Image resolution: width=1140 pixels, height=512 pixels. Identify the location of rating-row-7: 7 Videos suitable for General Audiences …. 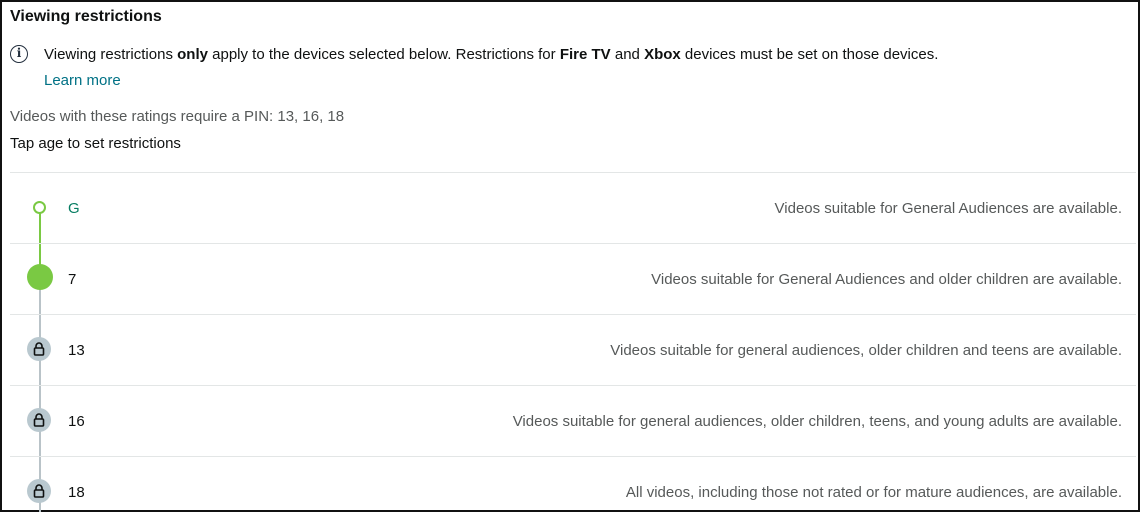
(573, 278).